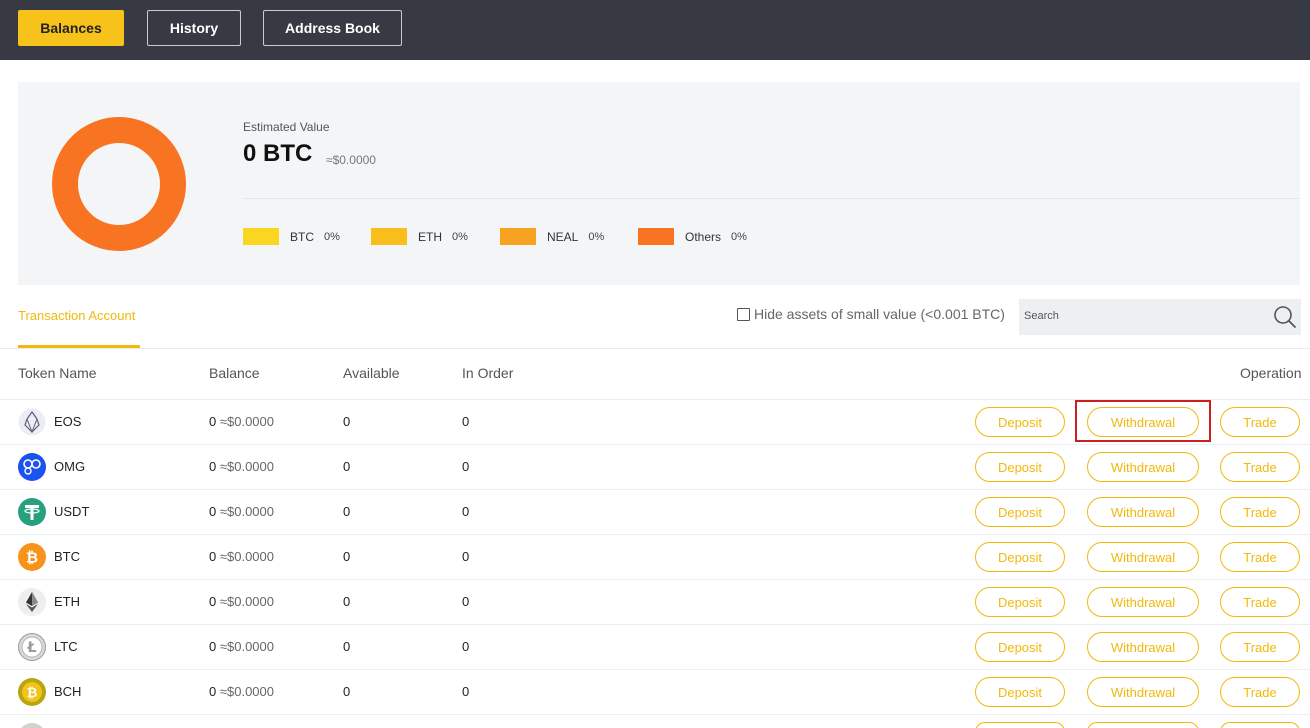 The image size is (1310, 728). Describe the element at coordinates (68, 691) in the screenshot. I see `token-name: BCH` at that location.